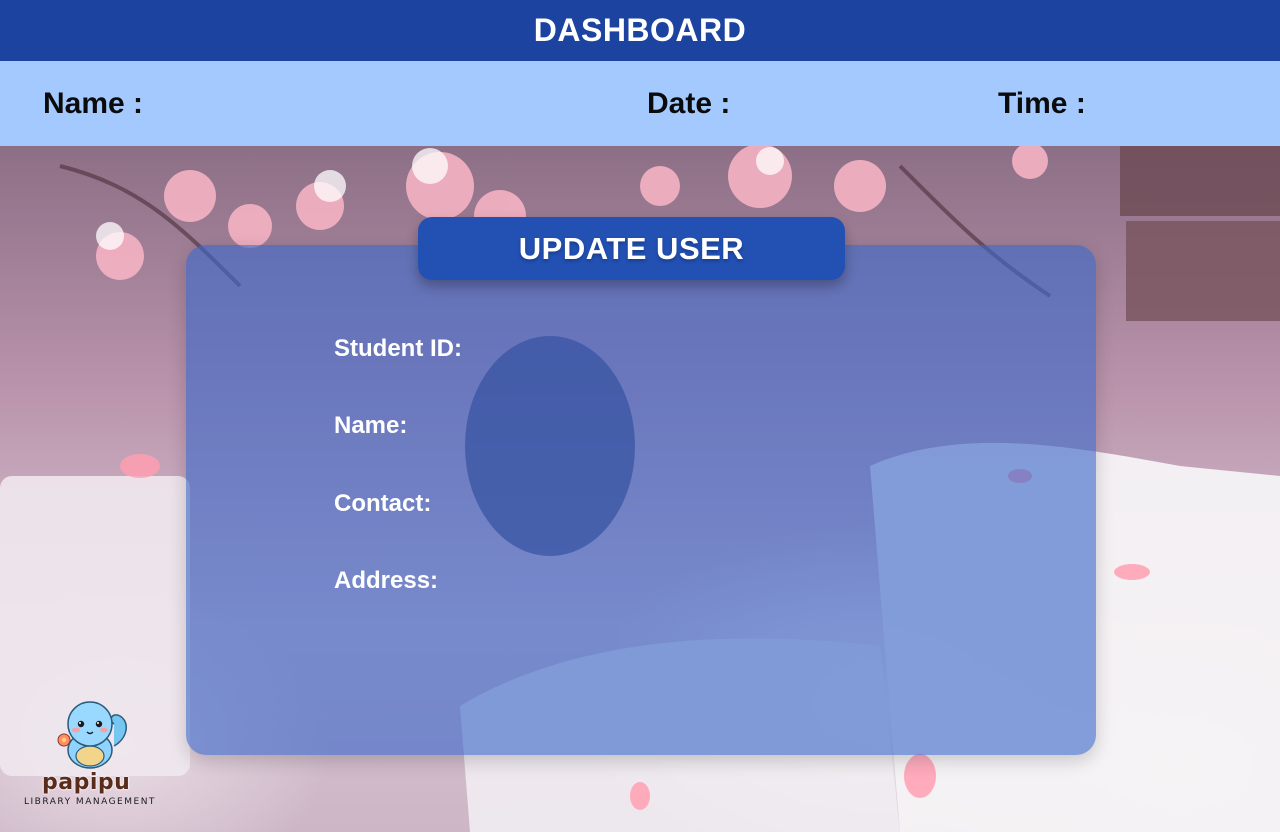  Describe the element at coordinates (371, 425) in the screenshot. I see `name-label: Name:` at that location.